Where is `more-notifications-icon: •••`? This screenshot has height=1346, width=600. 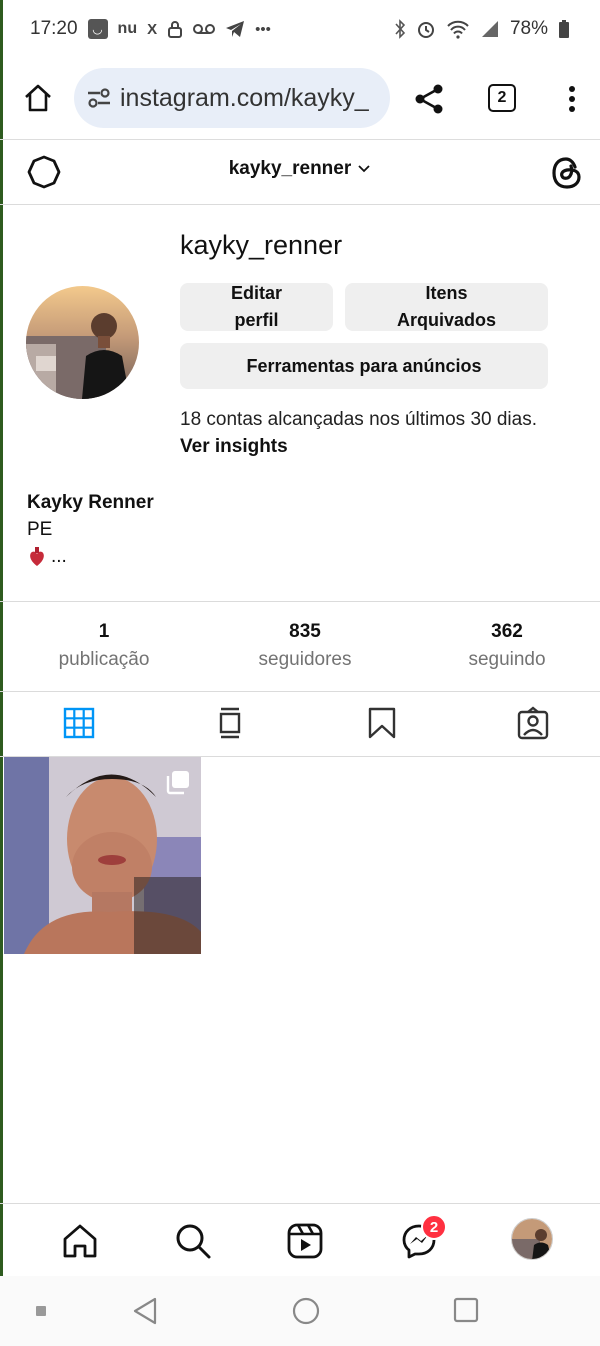
more-notifications-icon: ••• is located at coordinates (263, 29).